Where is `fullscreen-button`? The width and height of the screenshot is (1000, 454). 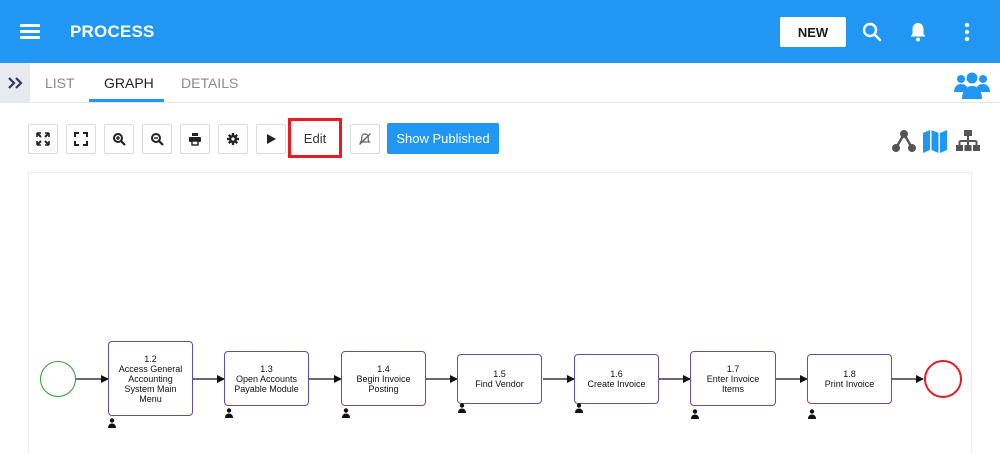 fullscreen-button is located at coordinates (81, 139).